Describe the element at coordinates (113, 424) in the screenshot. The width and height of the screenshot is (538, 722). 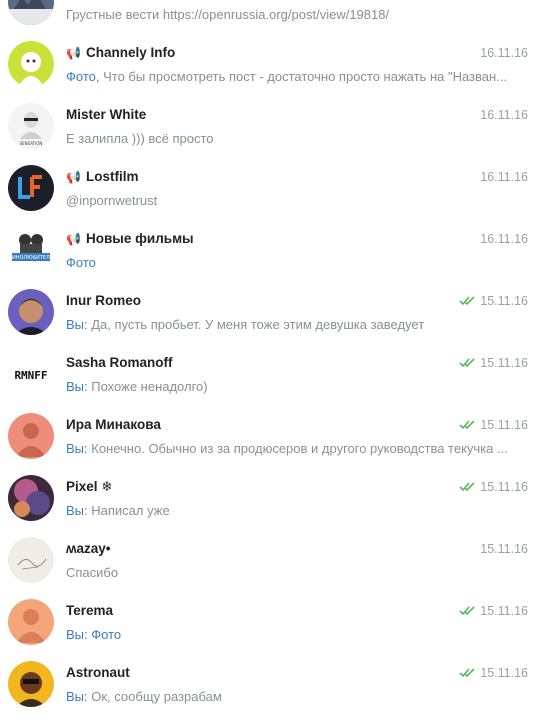
I see `chat-name: Ира Минакова` at that location.